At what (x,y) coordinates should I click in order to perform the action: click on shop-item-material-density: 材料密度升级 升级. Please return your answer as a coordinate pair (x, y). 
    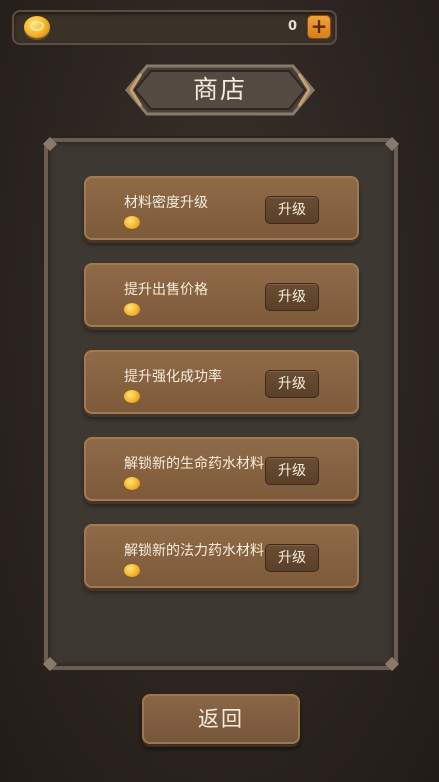
    Looking at the image, I should click on (221, 208).